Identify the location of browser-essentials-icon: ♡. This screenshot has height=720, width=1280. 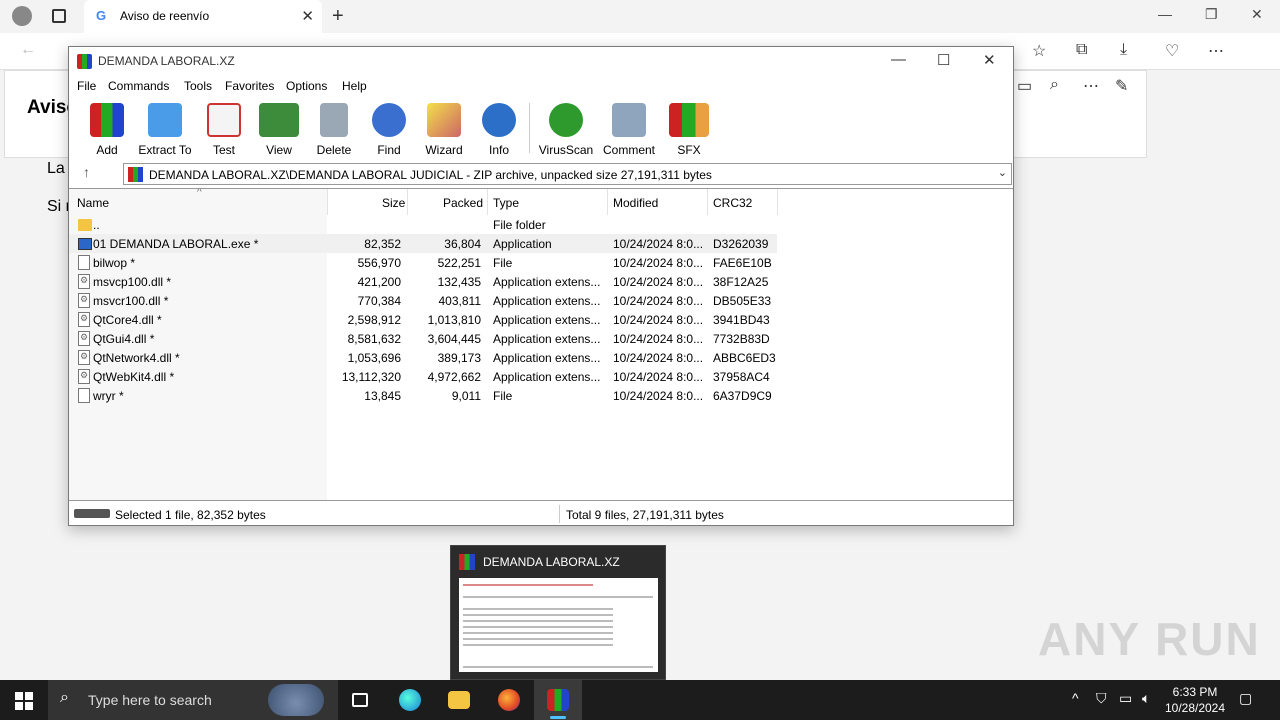
(1172, 51).